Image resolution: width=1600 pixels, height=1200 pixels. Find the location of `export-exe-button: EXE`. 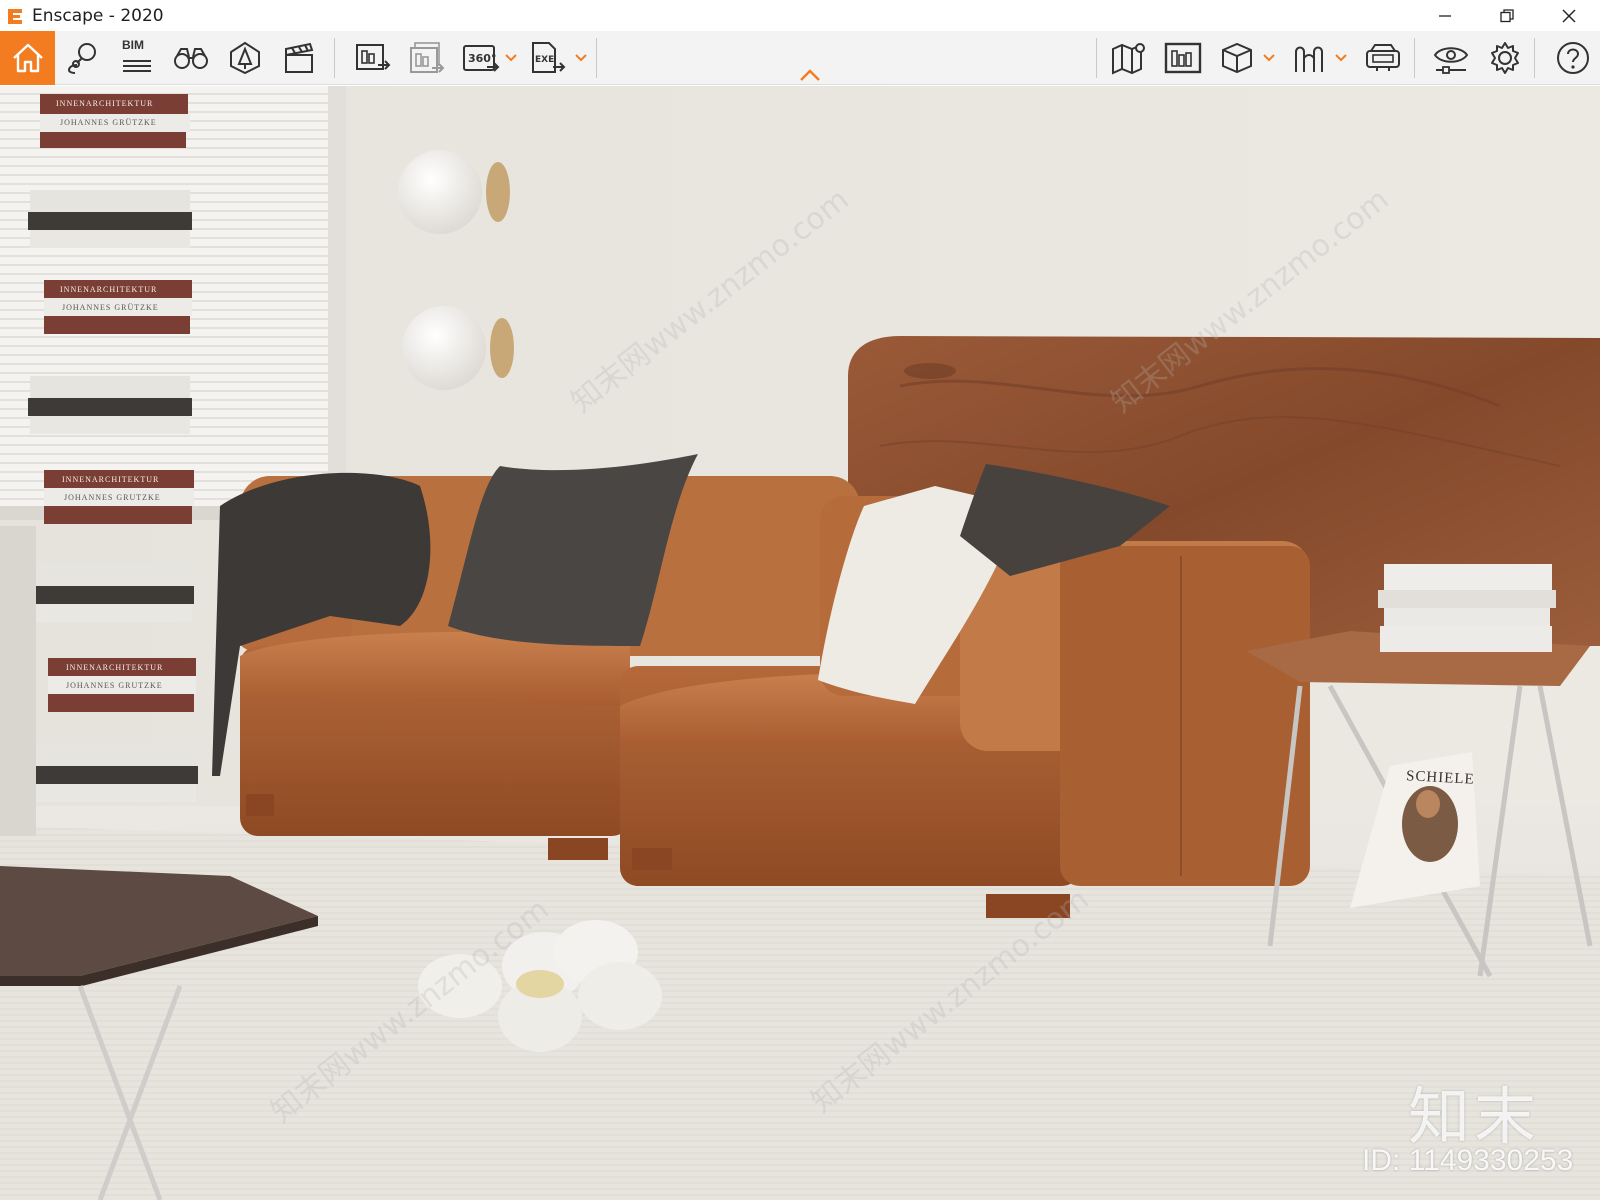

export-exe-button: EXE is located at coordinates (547, 58).